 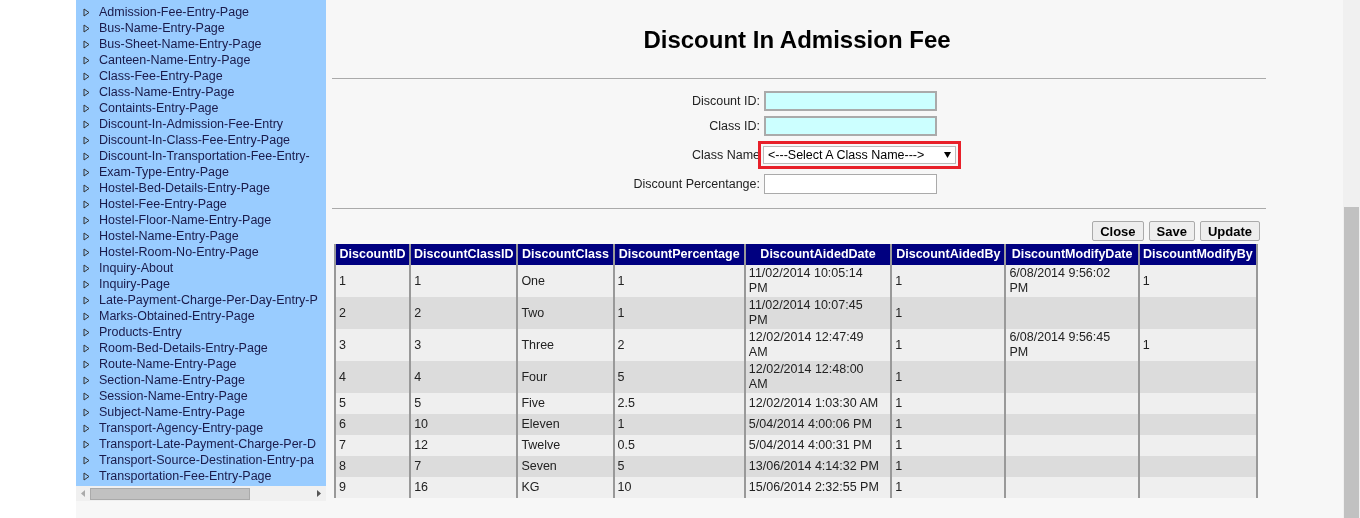 I want to click on table-cell-text: 6/08/2014 9:56:45 PM, so click(x=1060, y=345).